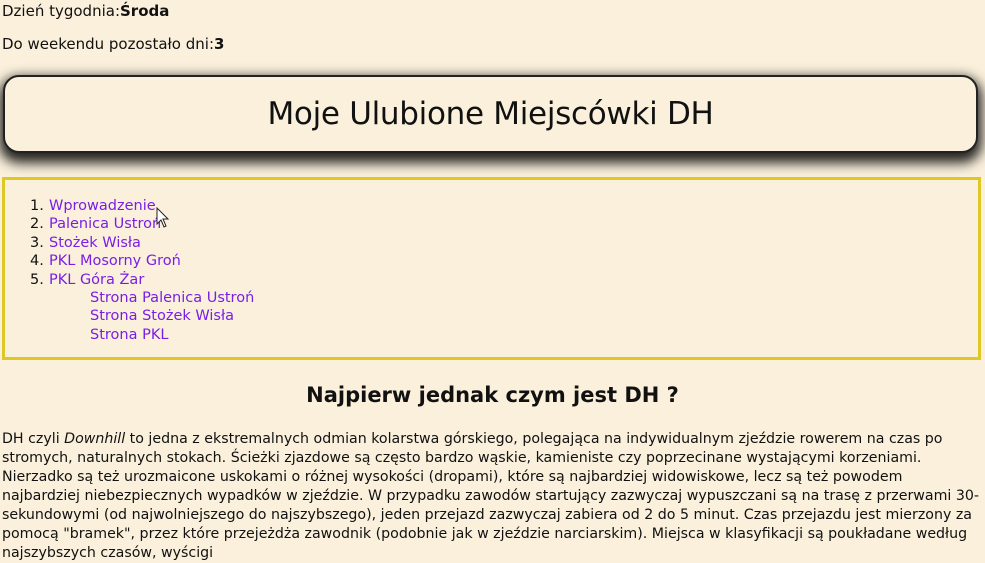  What do you see at coordinates (61, 11) in the screenshot?
I see `day-label: Dzień tygodnia:` at bounding box center [61, 11].